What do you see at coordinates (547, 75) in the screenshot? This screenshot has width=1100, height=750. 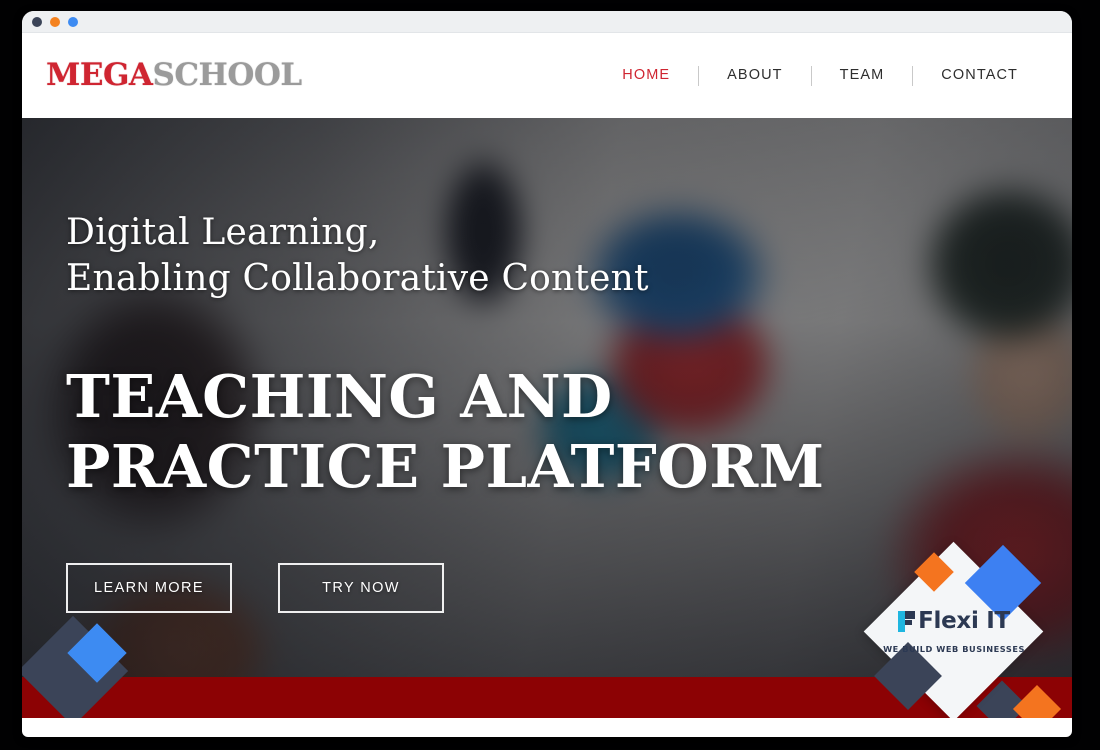 I see `site-header: MEGA SCHOOL HOME ABOUT TEAM CONTACT` at bounding box center [547, 75].